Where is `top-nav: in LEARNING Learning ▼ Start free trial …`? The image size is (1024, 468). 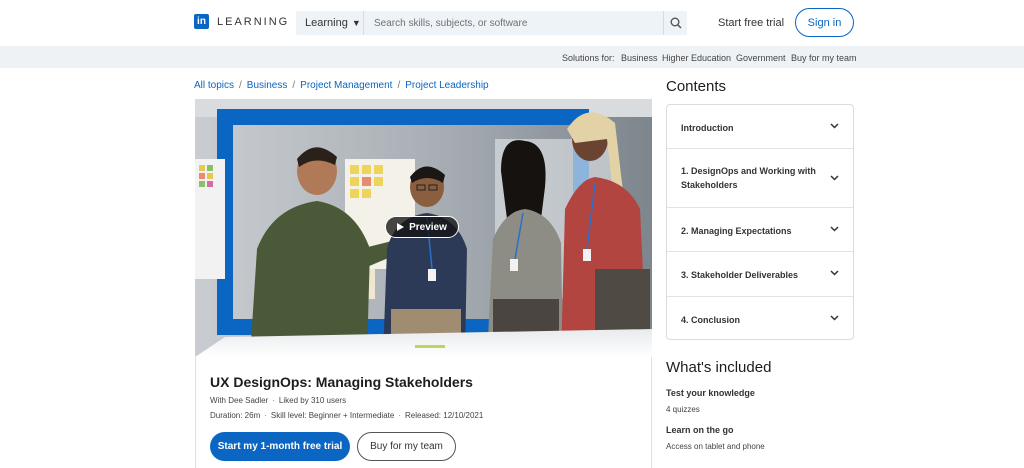 top-nav: in LEARNING Learning ▼ Start free trial … is located at coordinates (512, 23).